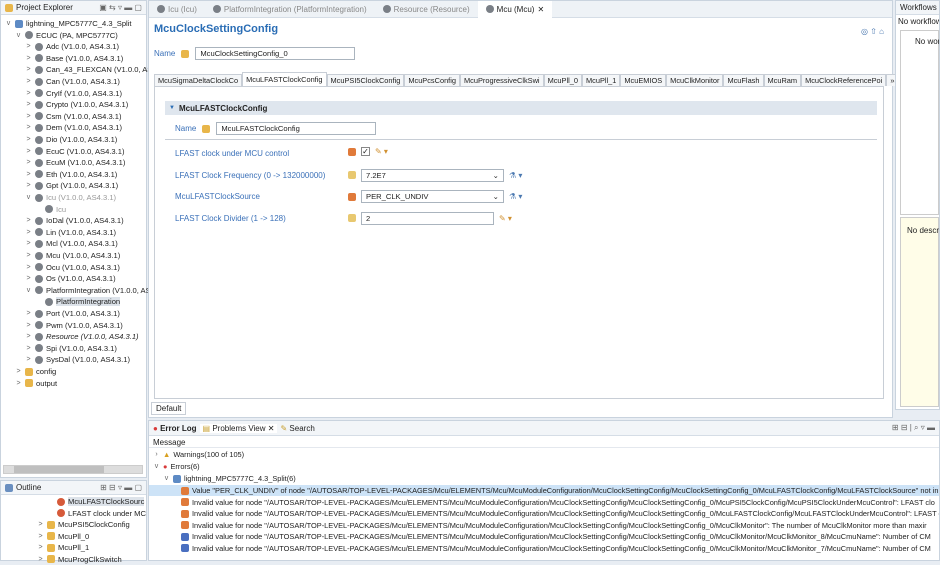 The height and width of the screenshot is (565, 940). What do you see at coordinates (73, 325) in the screenshot?
I see `tree-item: > Pwm (V1.0.0, AS4.3.1)` at bounding box center [73, 325].